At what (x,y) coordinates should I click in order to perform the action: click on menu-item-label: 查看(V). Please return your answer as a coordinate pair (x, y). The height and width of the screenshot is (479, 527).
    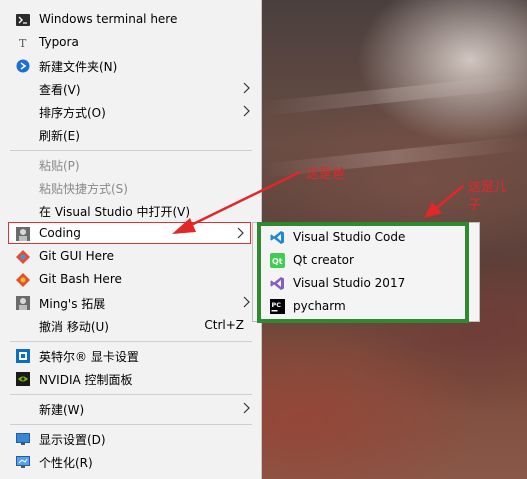
    Looking at the image, I should click on (60, 90).